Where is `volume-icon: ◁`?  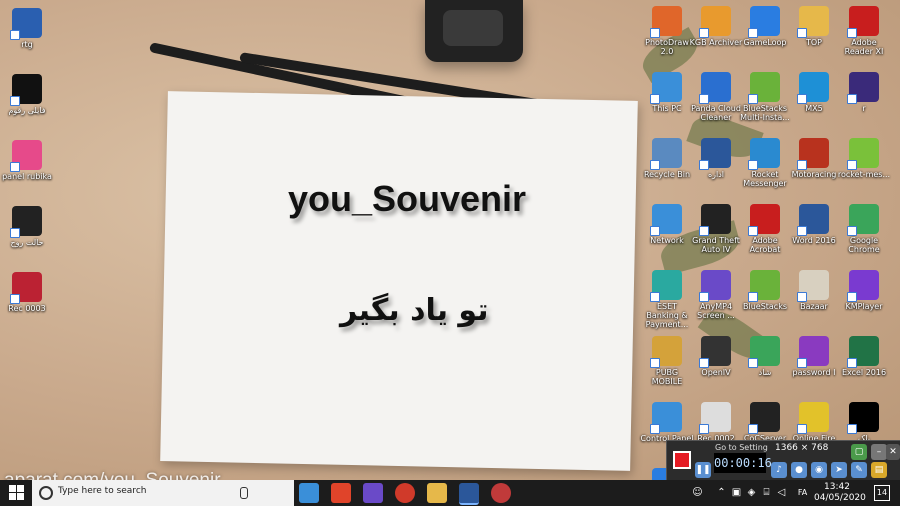 volume-icon: ◁ is located at coordinates (781, 492).